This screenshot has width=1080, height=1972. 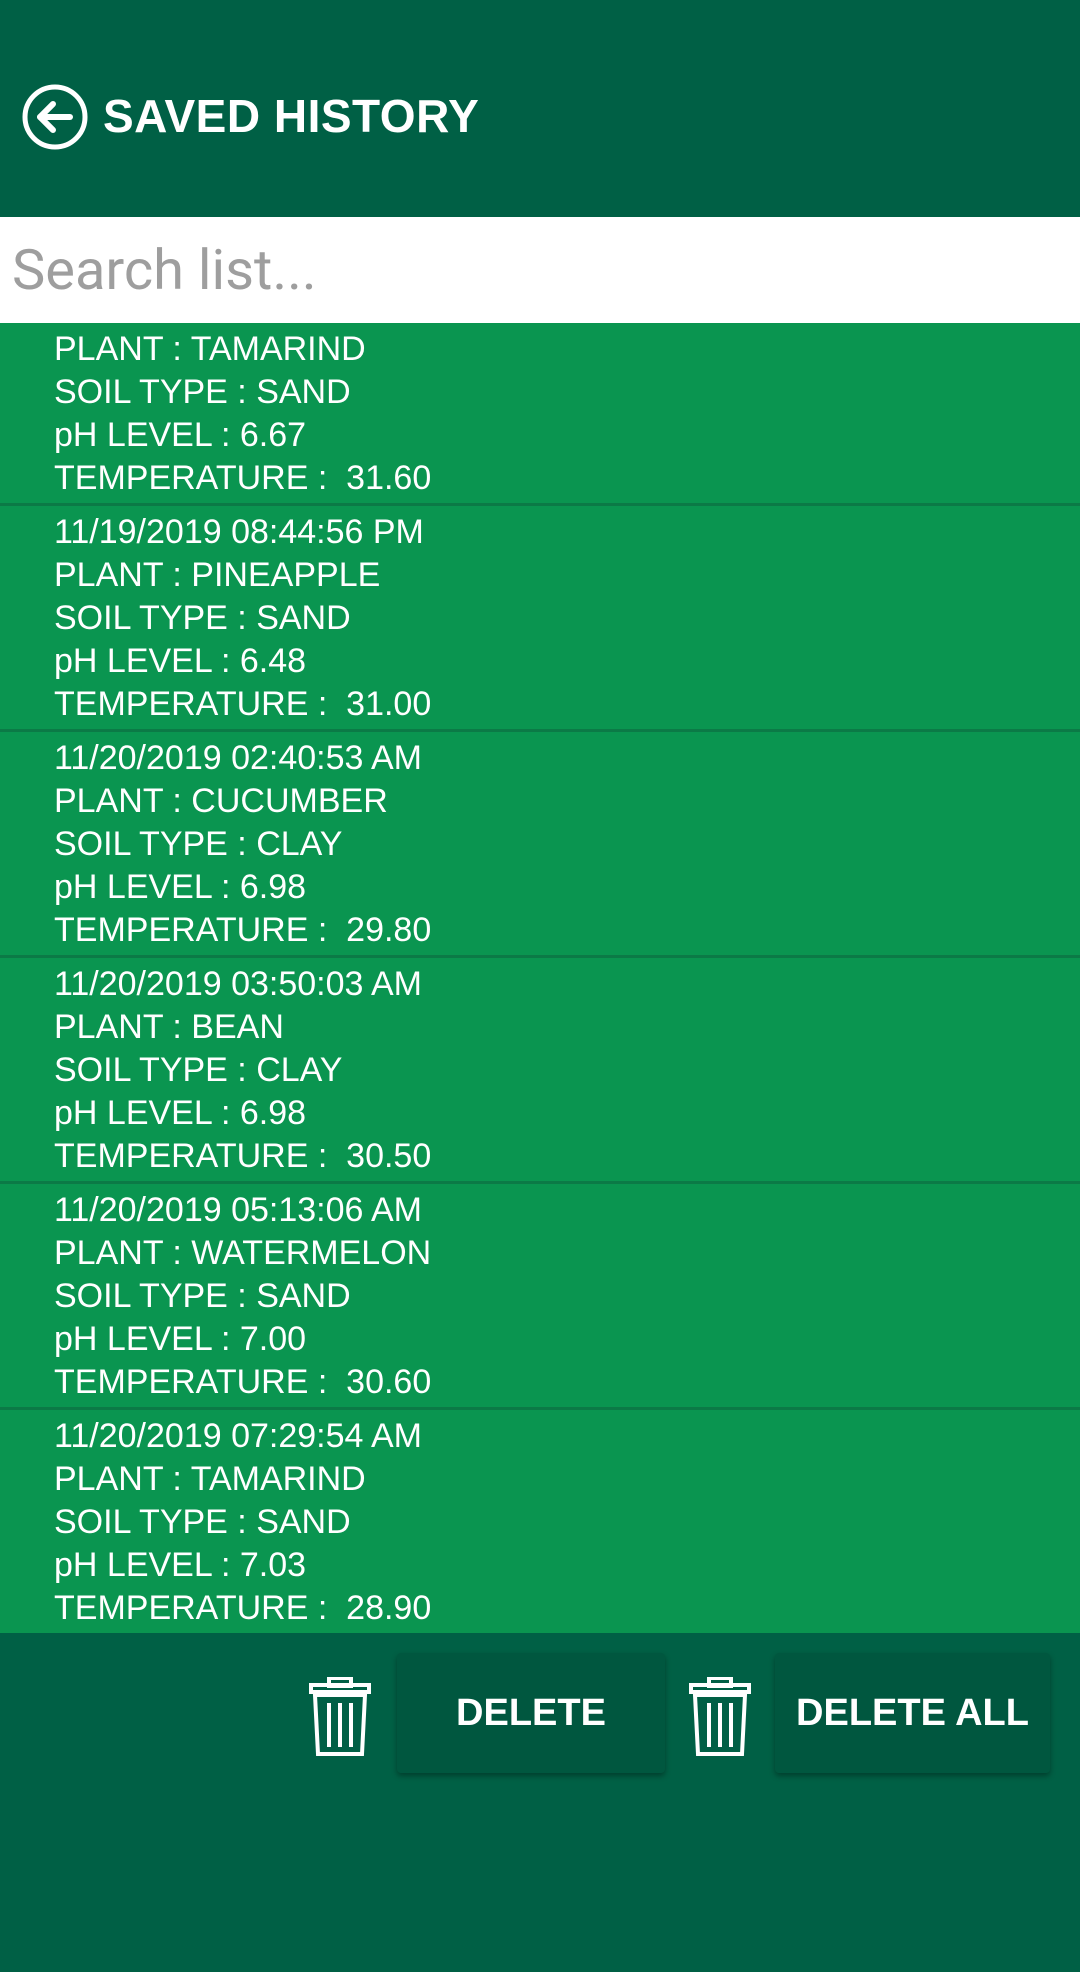 I want to click on delete-button: DELETE, so click(x=531, y=1713).